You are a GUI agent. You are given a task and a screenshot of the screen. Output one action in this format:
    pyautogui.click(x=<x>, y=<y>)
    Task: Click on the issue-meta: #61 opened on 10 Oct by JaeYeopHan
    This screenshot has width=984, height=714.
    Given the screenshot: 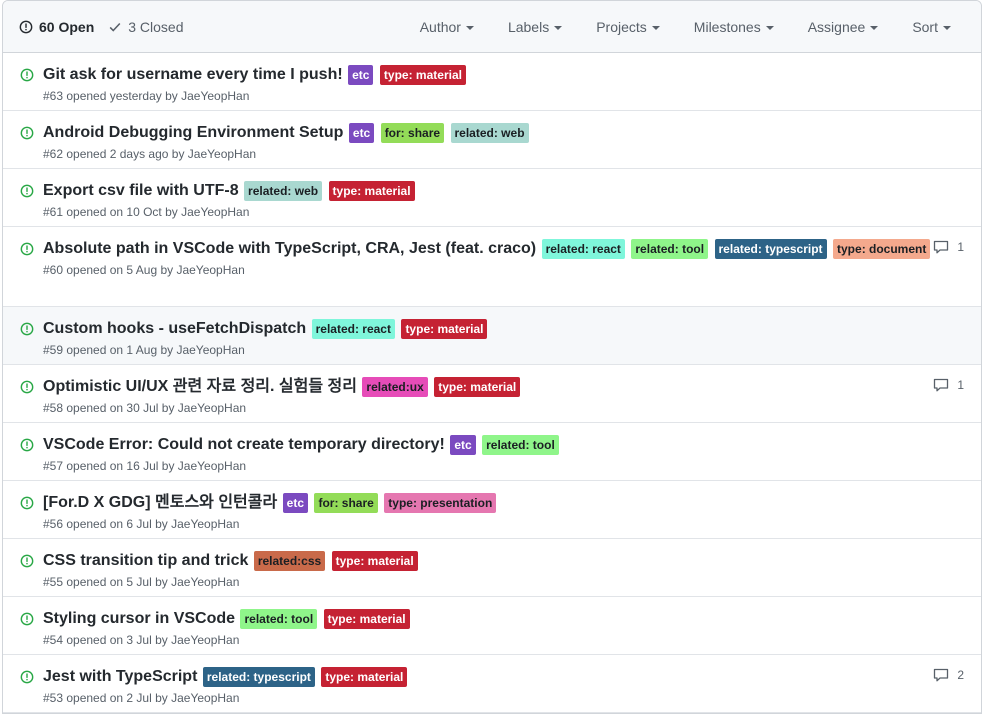 What is the action you would take?
    pyautogui.click(x=146, y=212)
    